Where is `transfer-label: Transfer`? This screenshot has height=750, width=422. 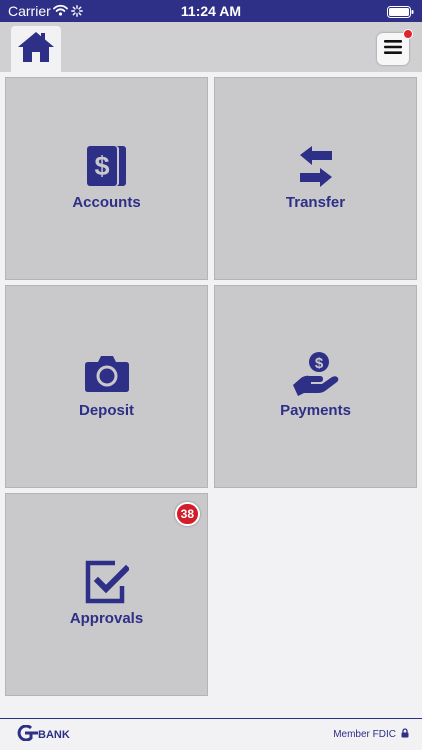 transfer-label: Transfer is located at coordinates (315, 202).